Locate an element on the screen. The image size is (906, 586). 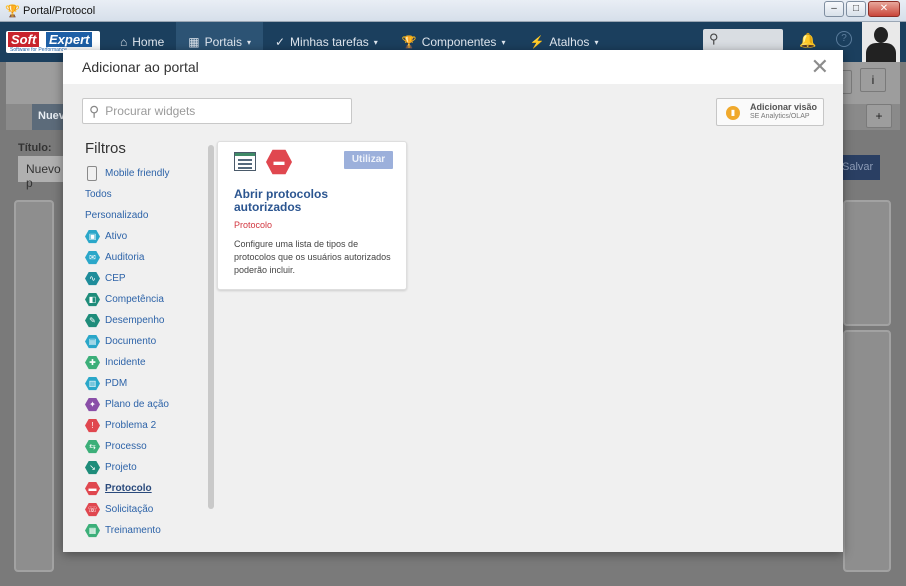
processo-icon: ⇆ is located at coordinates (92, 446).